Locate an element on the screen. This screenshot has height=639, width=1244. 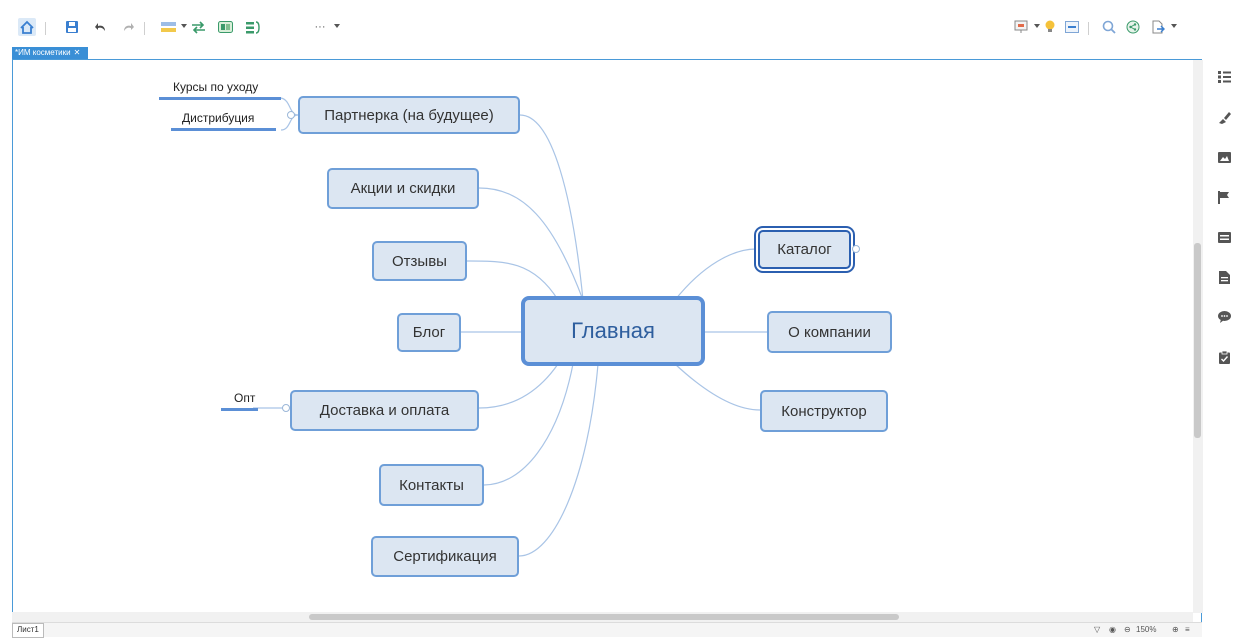
fit-icon: ≡ is located at coordinates (1187, 629).